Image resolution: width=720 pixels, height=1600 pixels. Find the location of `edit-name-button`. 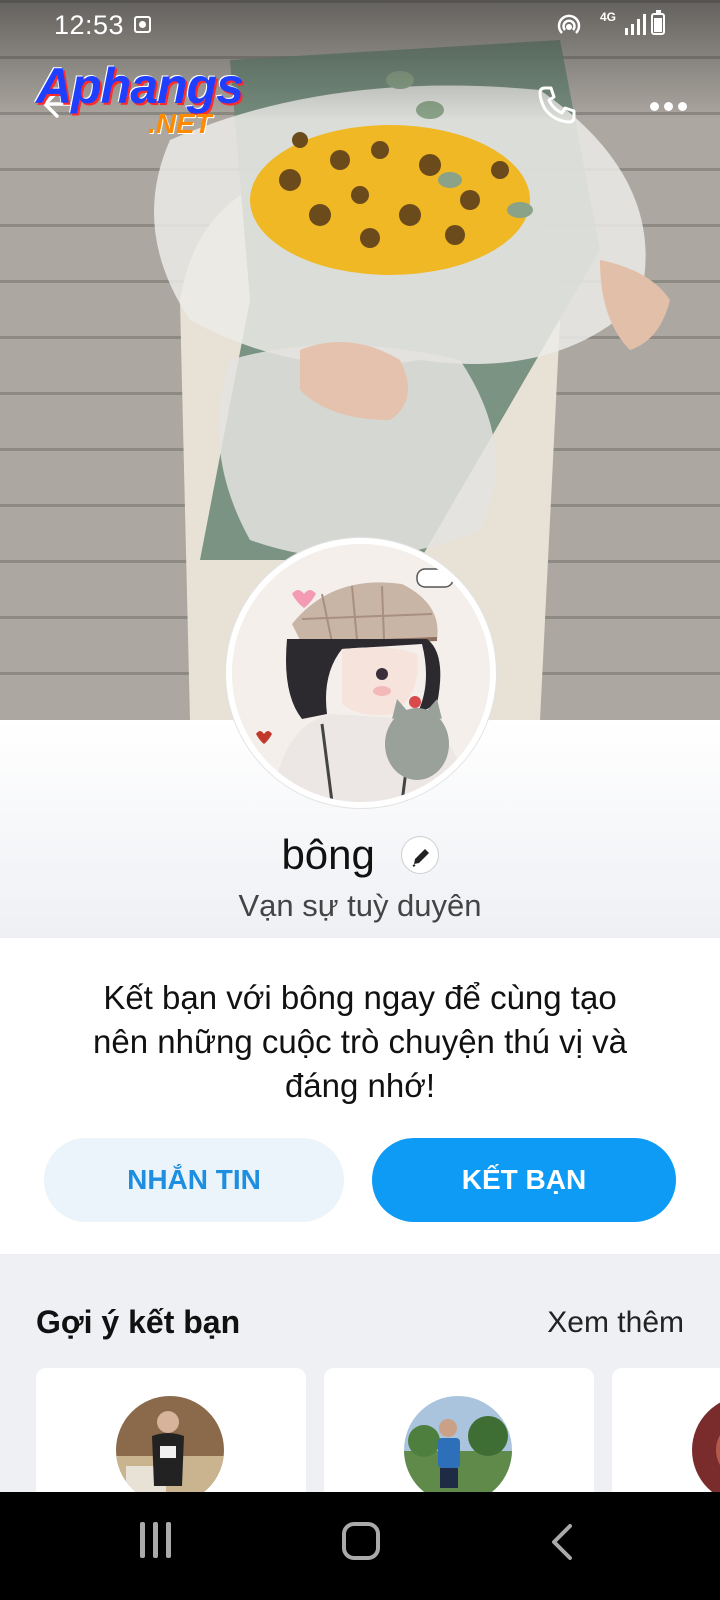

edit-name-button is located at coordinates (419, 854).